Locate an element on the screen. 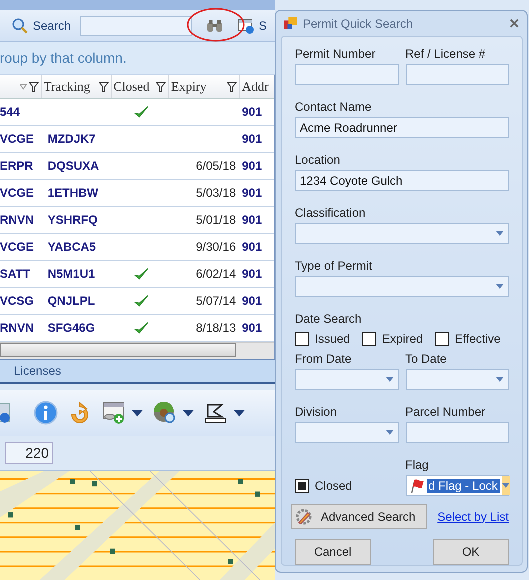  table-cell: VCSG is located at coordinates (17, 301).